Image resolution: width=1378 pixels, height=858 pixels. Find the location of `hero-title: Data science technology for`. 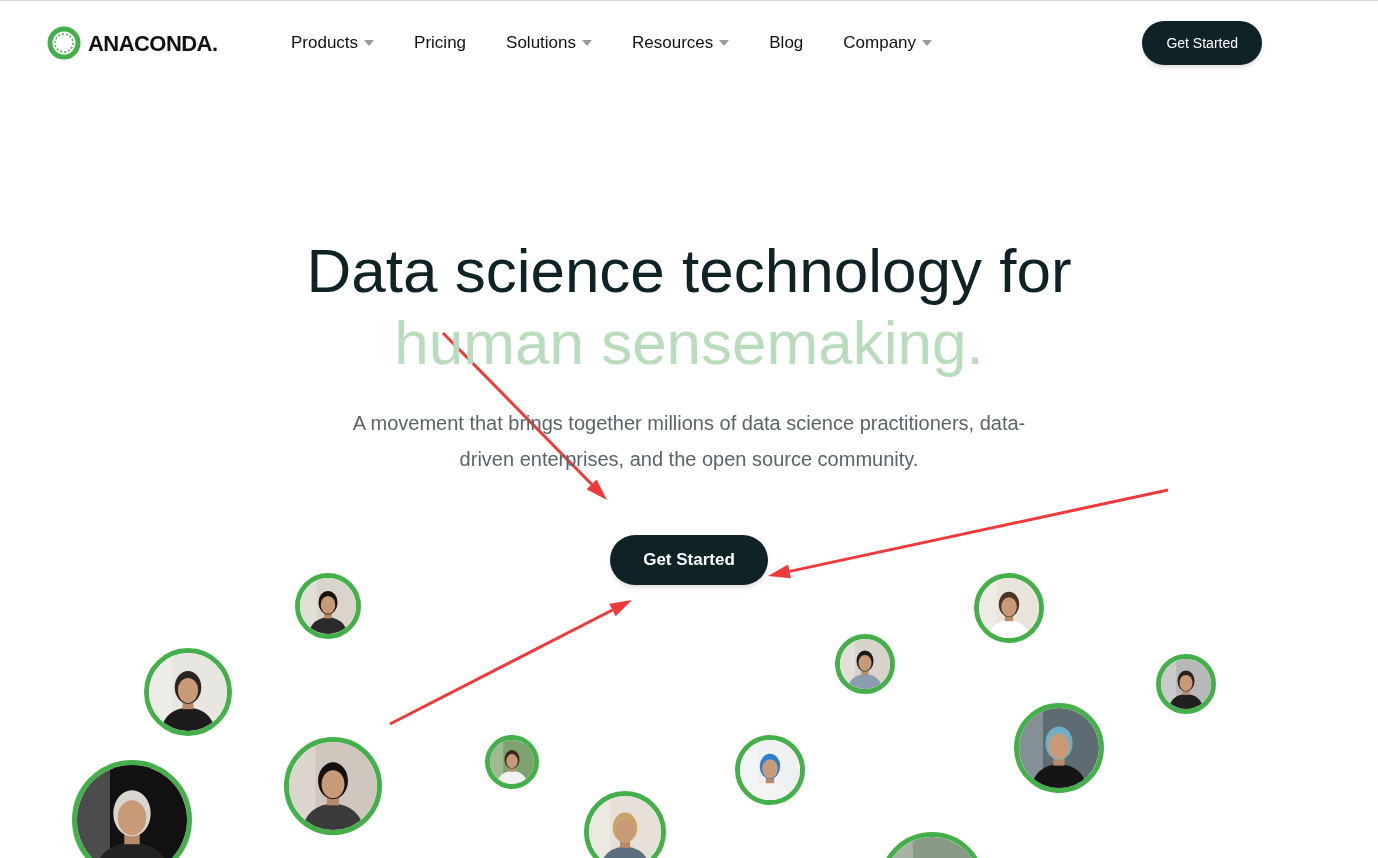

hero-title: Data science technology for is located at coordinates (689, 271).